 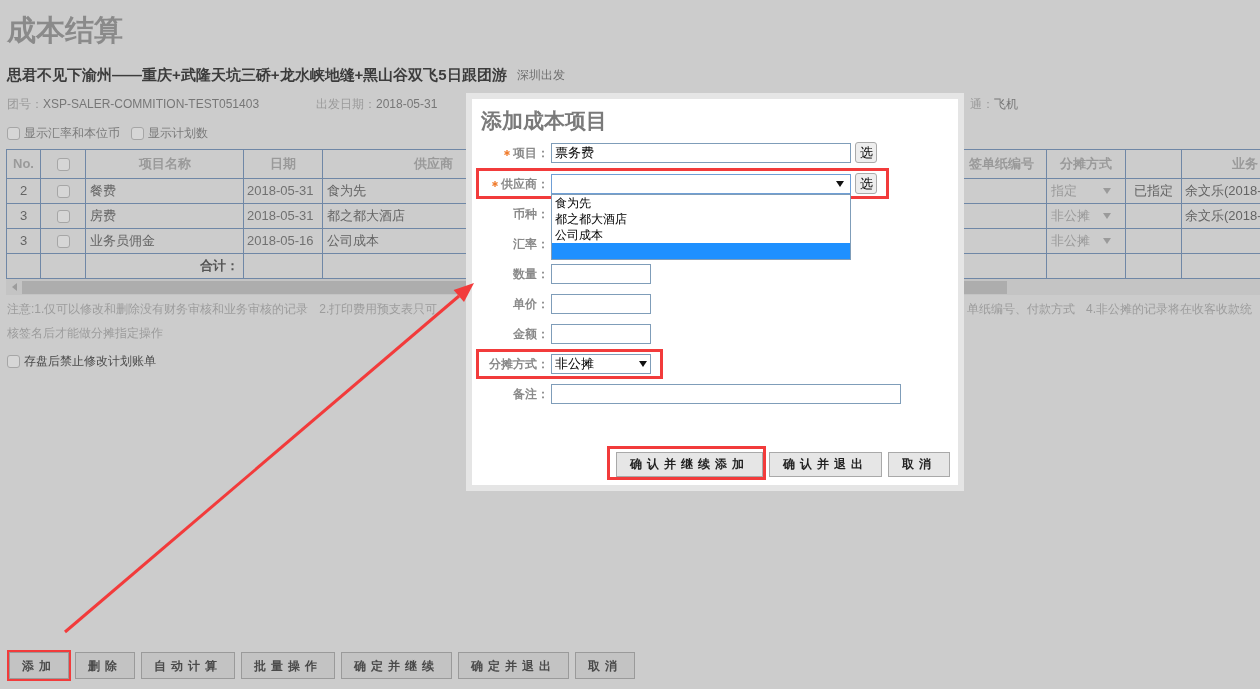 I want to click on total-label: 合计：, so click(x=164, y=266).